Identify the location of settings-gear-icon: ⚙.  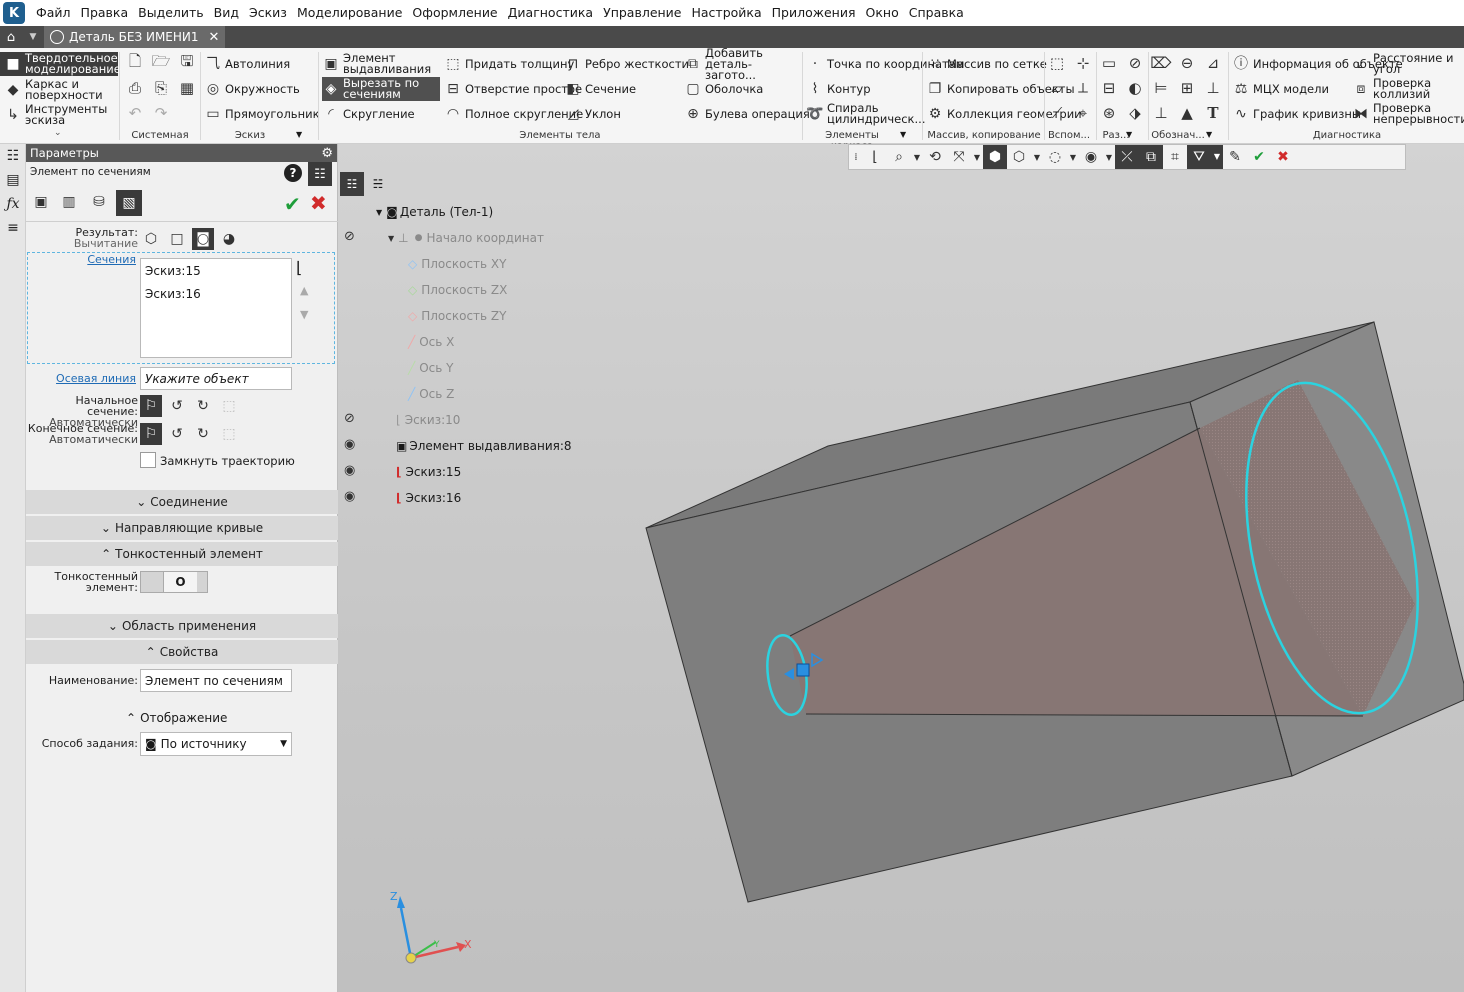
(327, 153).